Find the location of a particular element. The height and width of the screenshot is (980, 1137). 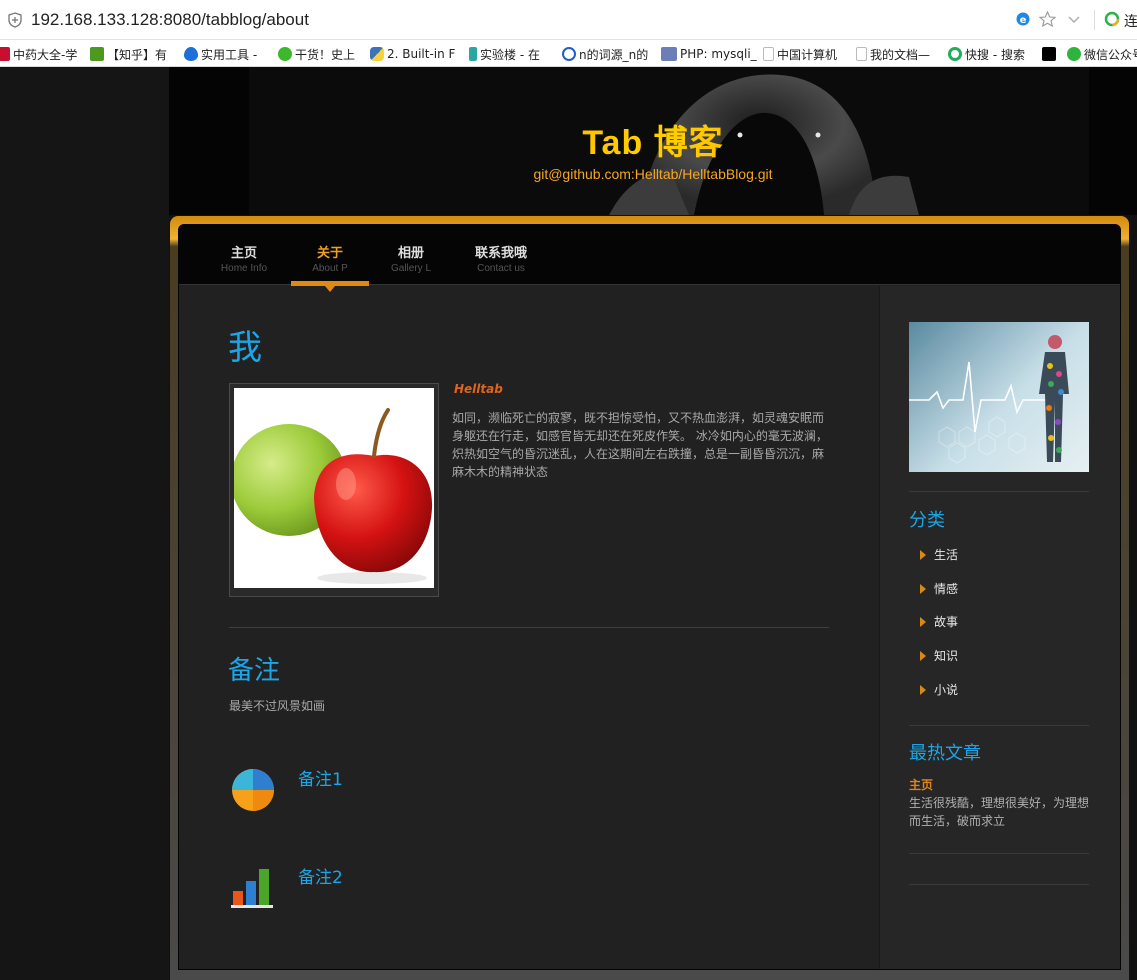

category-label: 小说 is located at coordinates (946, 690).